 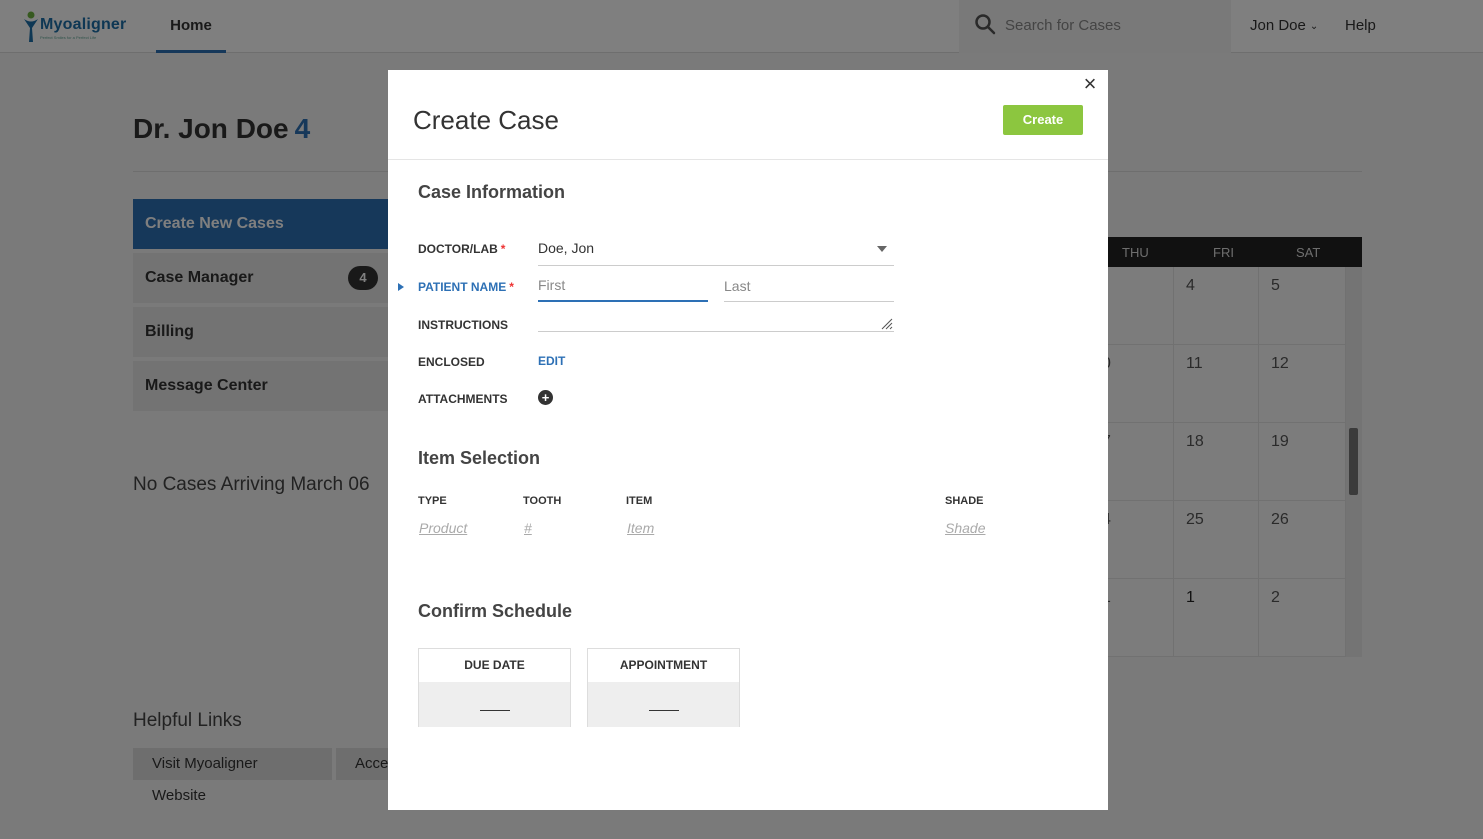 I want to click on item-field: Item, so click(x=640, y=528).